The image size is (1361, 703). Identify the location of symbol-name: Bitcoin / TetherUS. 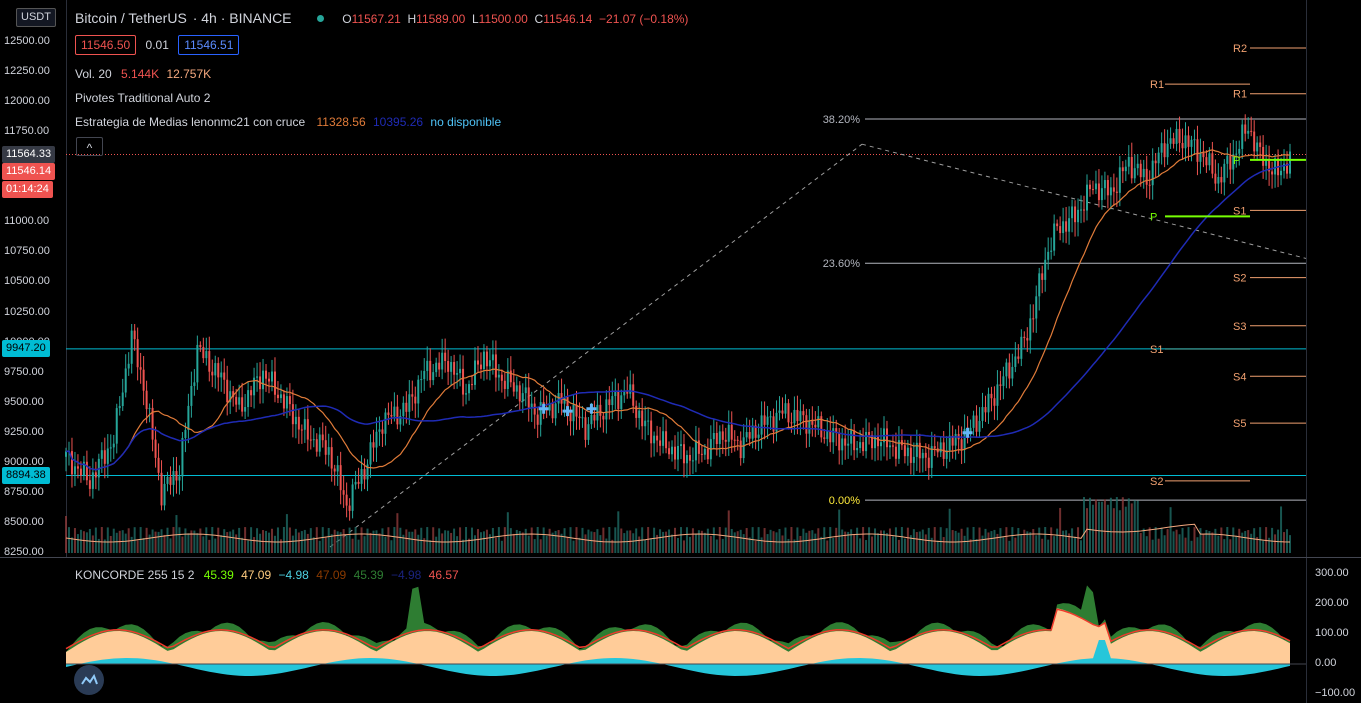
(131, 18).